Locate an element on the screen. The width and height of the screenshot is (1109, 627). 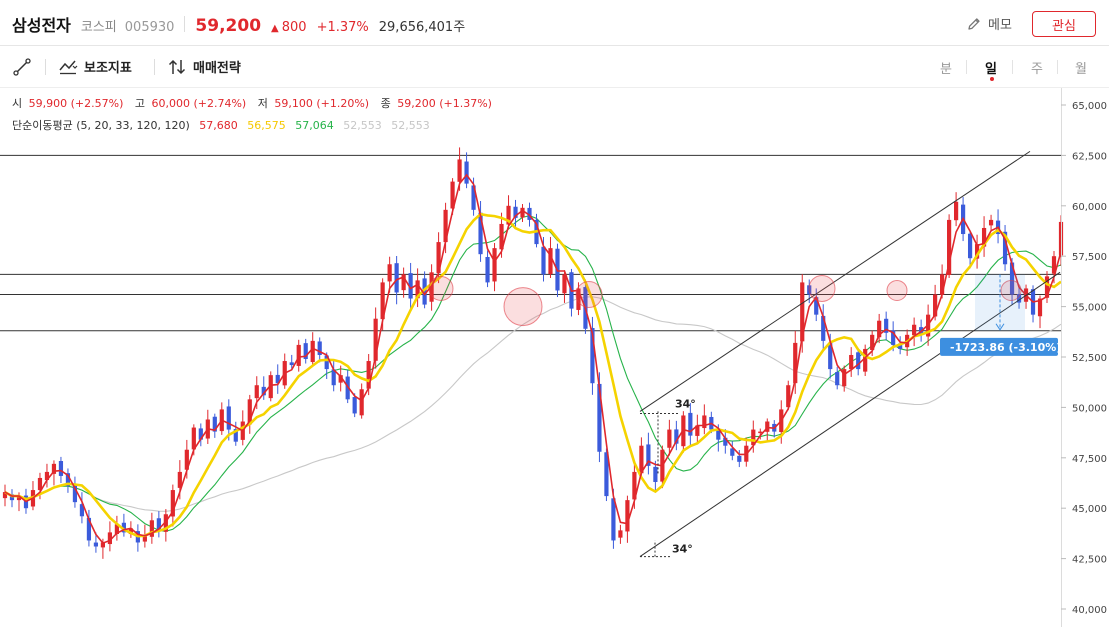
strategy-button: 매매전략 is located at coordinates (204, 66).